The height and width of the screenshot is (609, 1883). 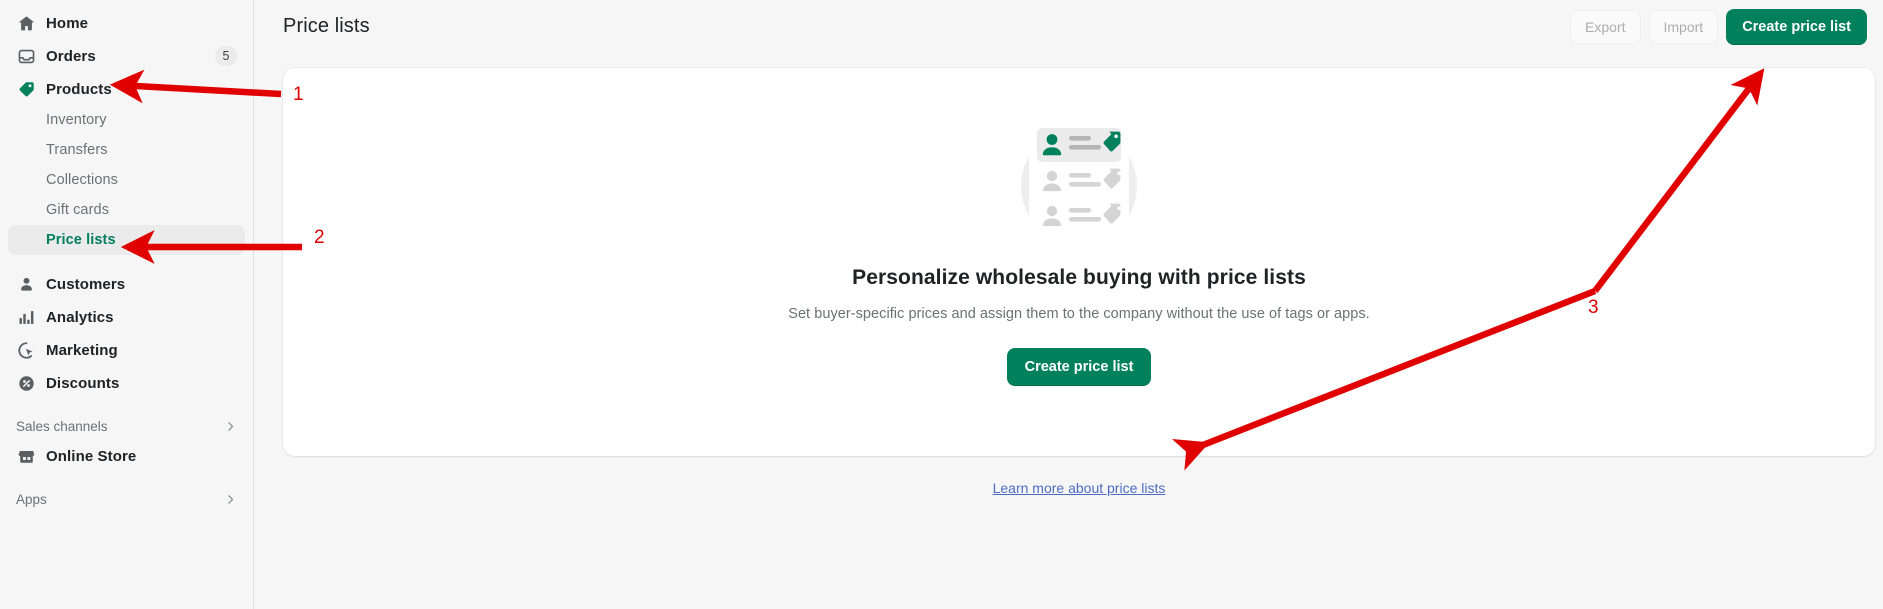 I want to click on sidebar-item-collections: Collections, so click(x=126, y=180).